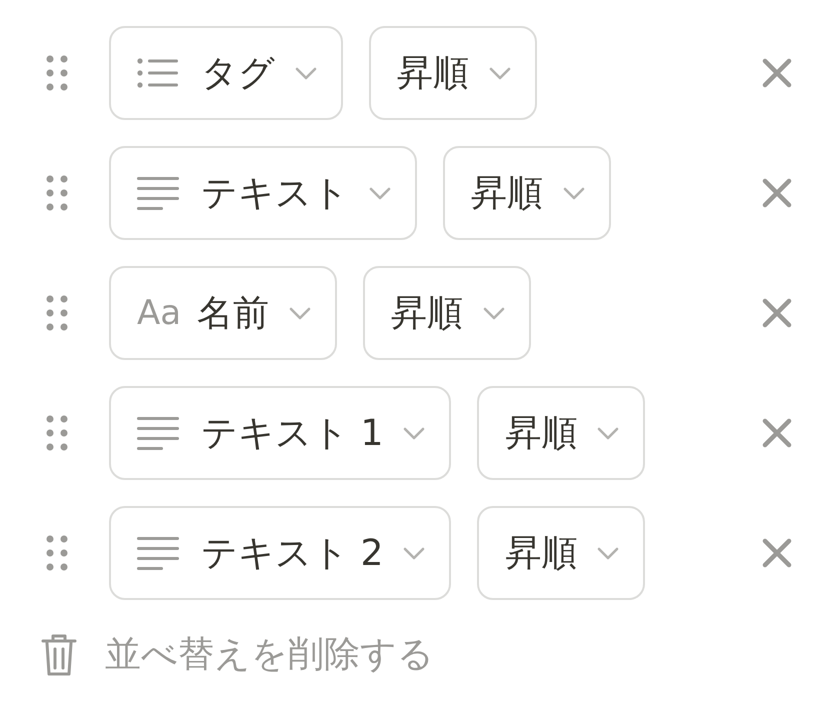 The width and height of the screenshot is (840, 716). I want to click on property-dropdown: タグ, so click(226, 73).